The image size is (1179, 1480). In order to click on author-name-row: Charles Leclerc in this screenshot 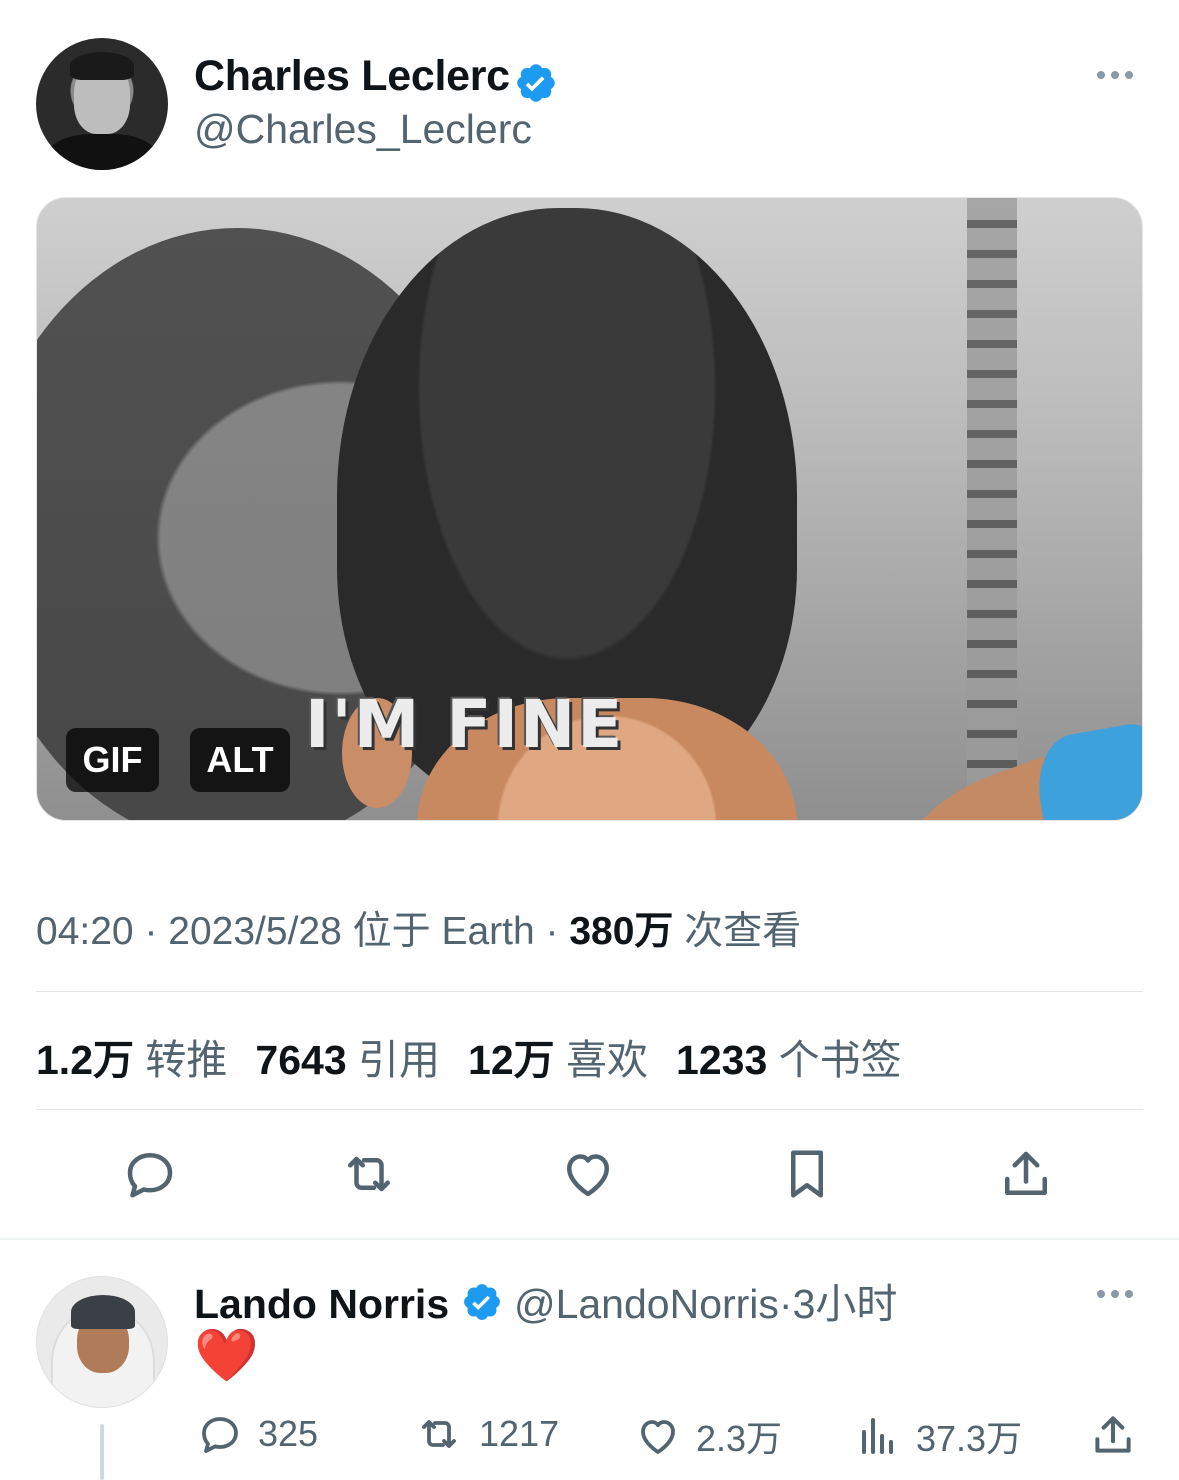, I will do `click(376, 81)`.